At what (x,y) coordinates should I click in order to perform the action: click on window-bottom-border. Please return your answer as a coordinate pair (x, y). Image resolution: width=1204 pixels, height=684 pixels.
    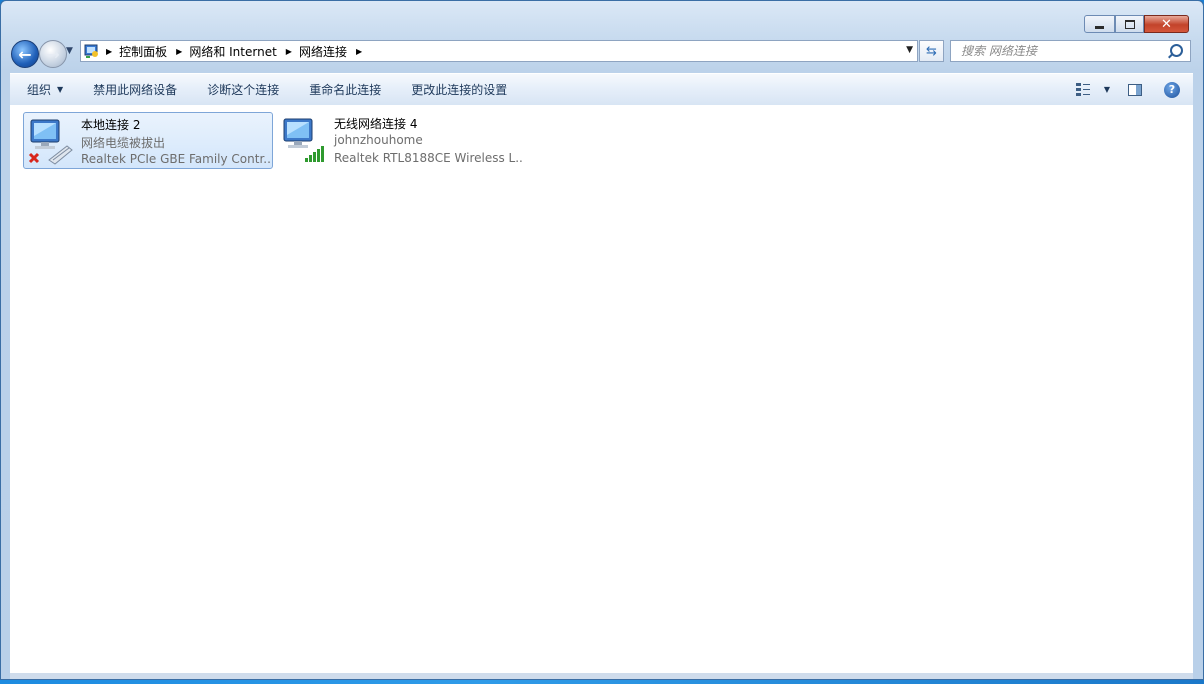
    Looking at the image, I should click on (601, 676).